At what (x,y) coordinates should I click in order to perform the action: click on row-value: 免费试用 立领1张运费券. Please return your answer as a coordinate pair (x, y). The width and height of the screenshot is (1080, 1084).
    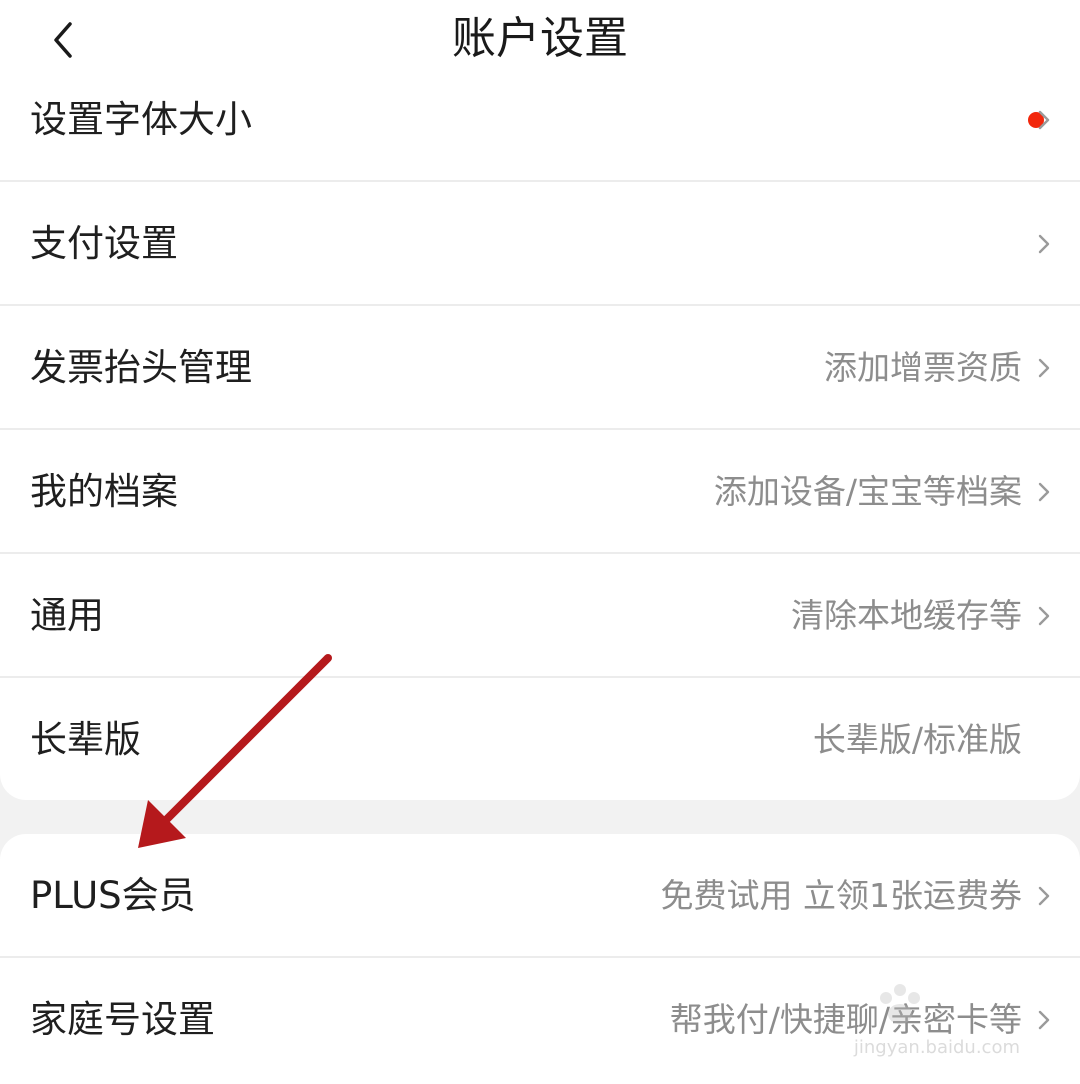
    Looking at the image, I should click on (841, 895).